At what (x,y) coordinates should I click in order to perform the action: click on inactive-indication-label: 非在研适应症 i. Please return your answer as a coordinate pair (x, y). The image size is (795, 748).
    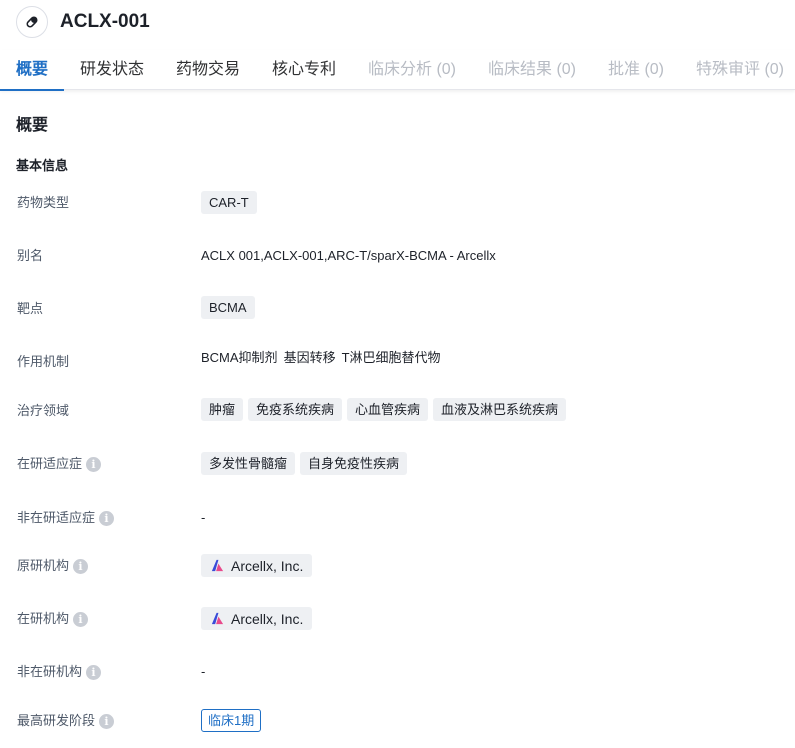
    Looking at the image, I should click on (66, 518).